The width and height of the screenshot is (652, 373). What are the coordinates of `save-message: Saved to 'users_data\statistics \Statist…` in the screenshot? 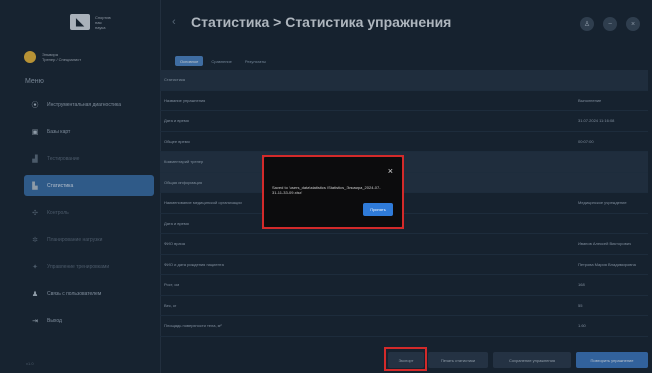 It's located at (326, 190).